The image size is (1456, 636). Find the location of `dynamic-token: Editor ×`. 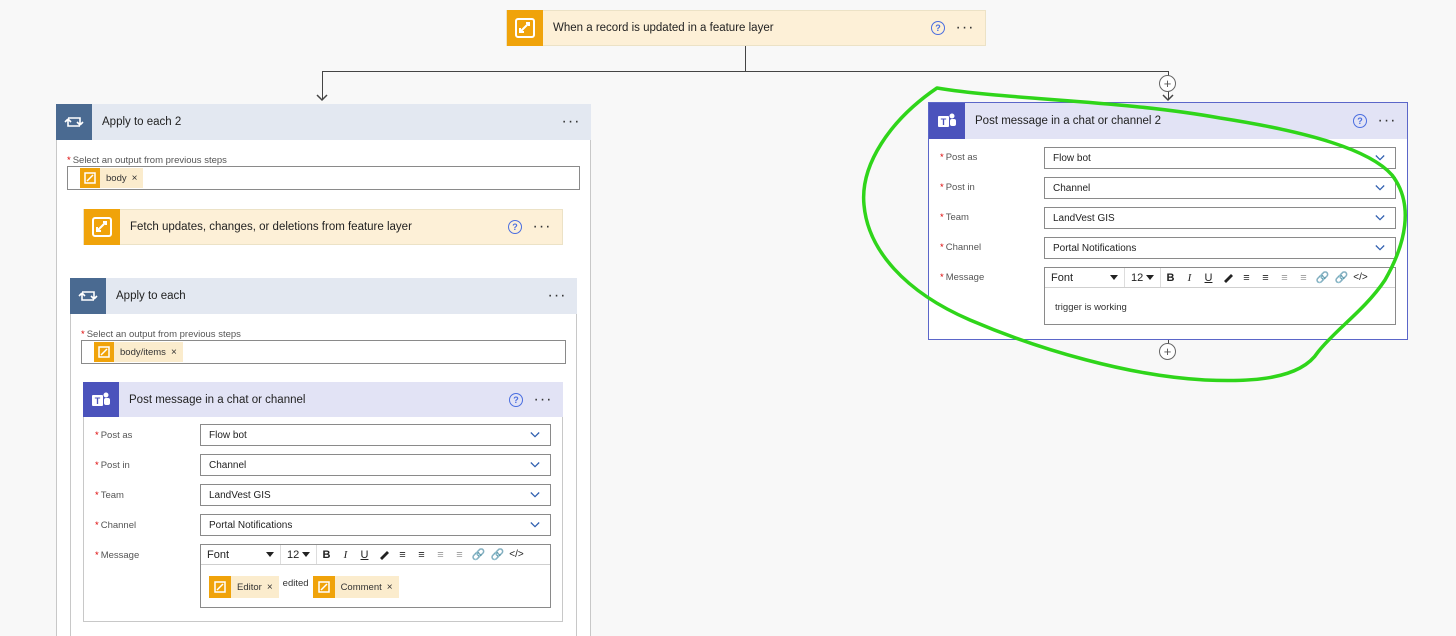

dynamic-token: Editor × is located at coordinates (244, 587).